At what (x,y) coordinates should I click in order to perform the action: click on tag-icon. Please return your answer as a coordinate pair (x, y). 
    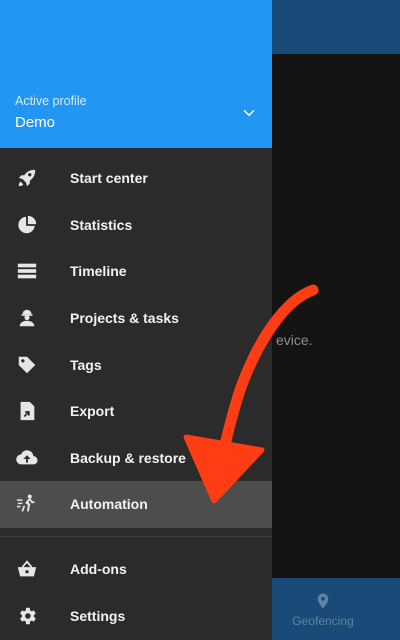
    Looking at the image, I should click on (27, 365).